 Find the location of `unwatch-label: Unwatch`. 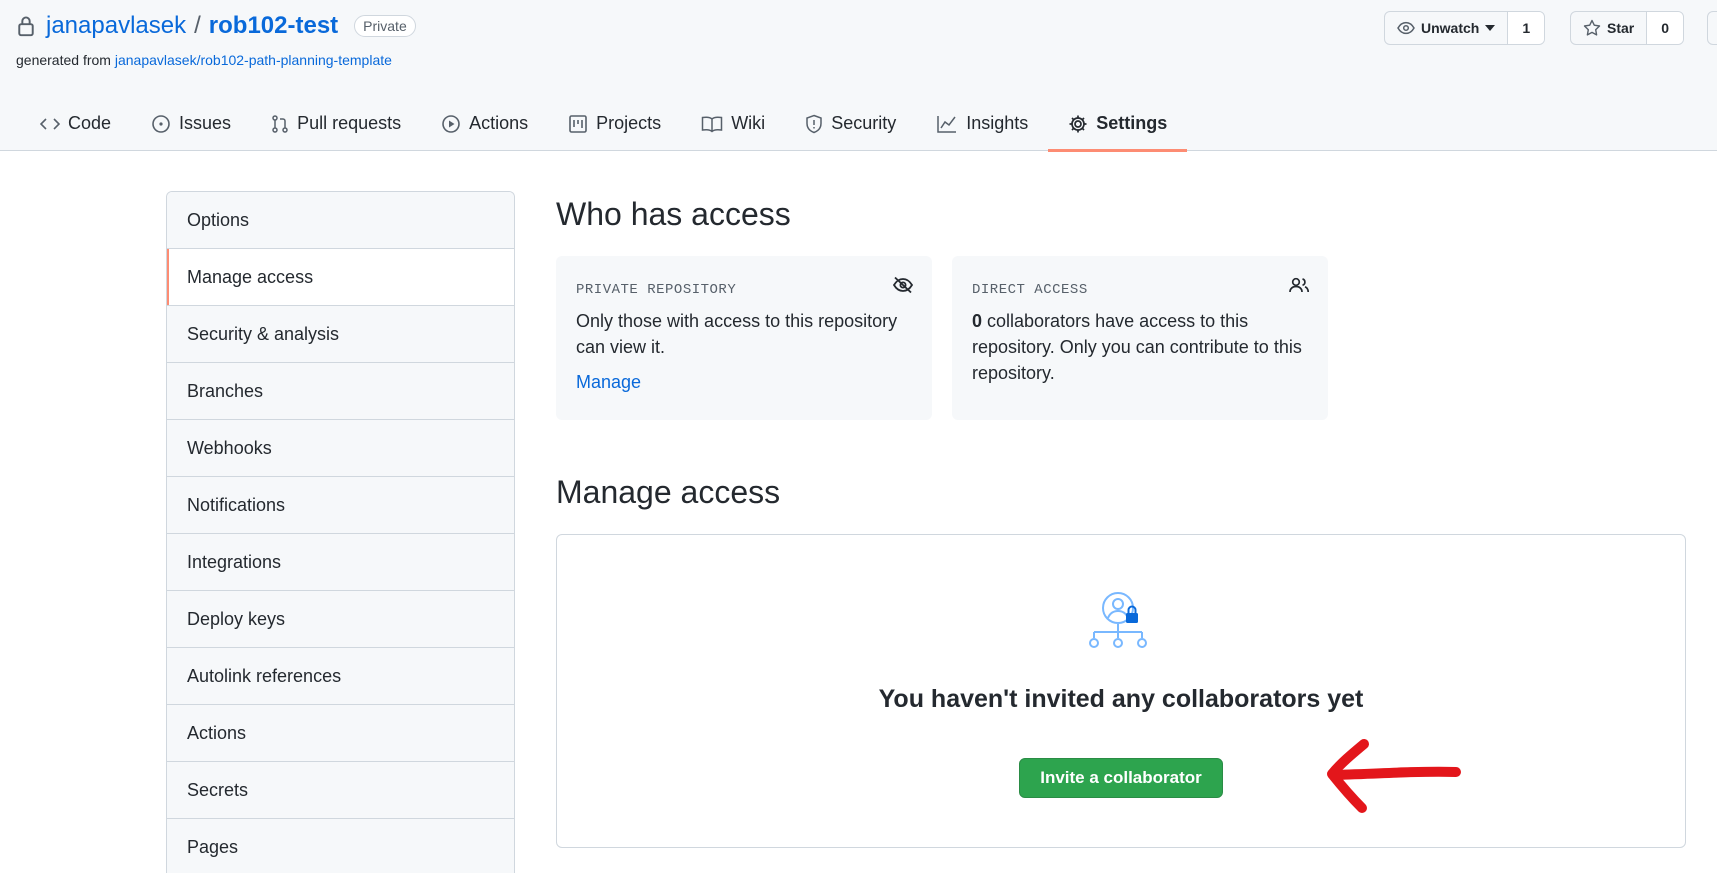

unwatch-label: Unwatch is located at coordinates (1450, 28).